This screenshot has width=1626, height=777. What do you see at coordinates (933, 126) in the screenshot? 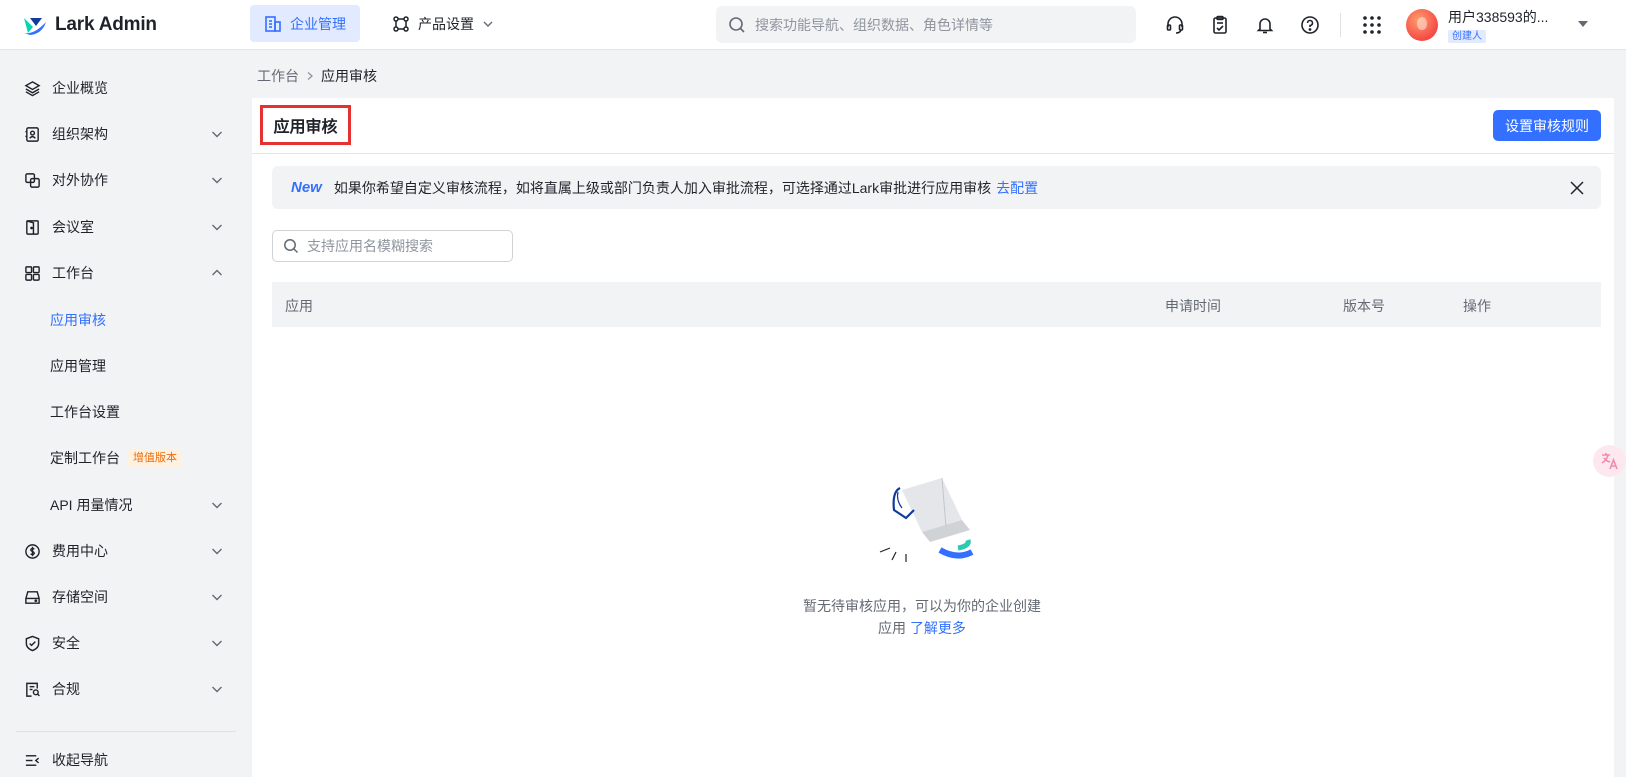
I see `panel-header: 应用审核 设置审核规则` at bounding box center [933, 126].